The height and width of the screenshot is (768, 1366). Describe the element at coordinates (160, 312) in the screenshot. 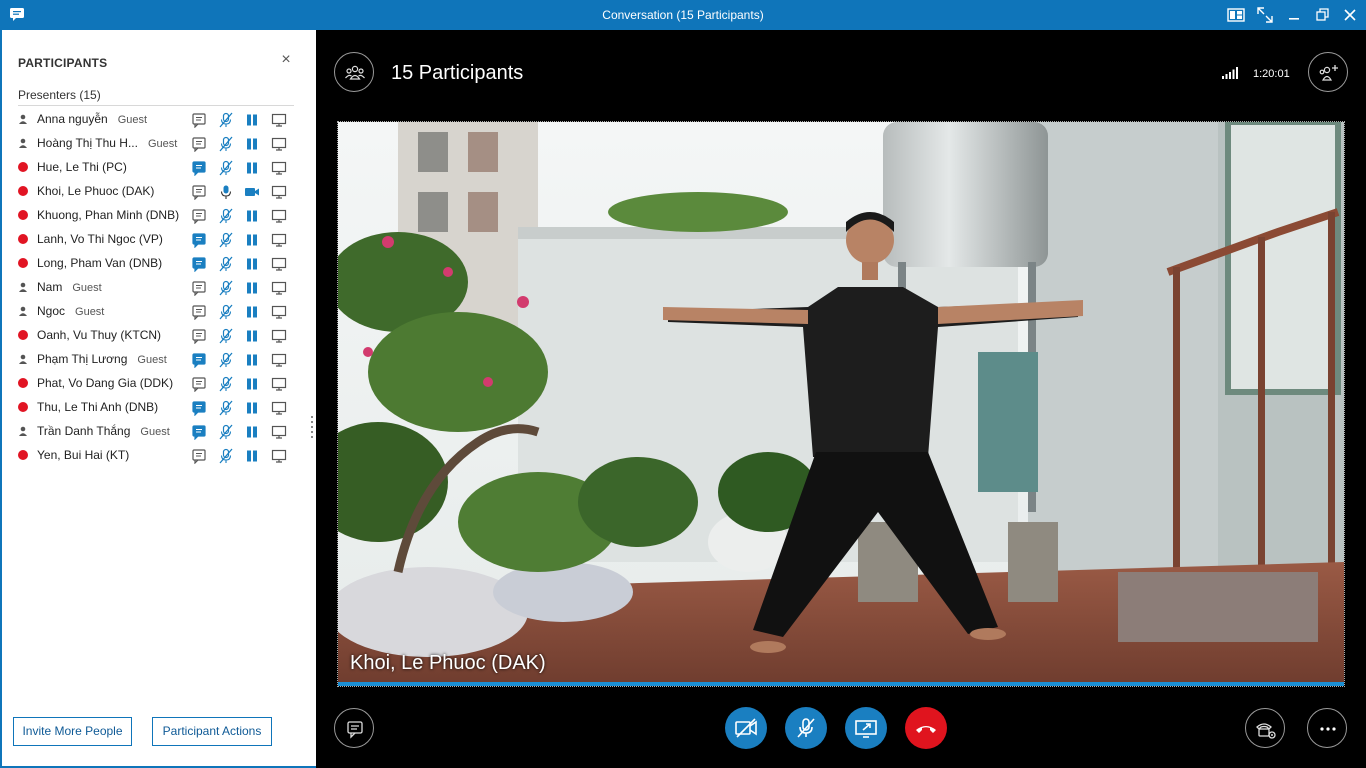

I see `participant-row: Ngoc Guest` at that location.